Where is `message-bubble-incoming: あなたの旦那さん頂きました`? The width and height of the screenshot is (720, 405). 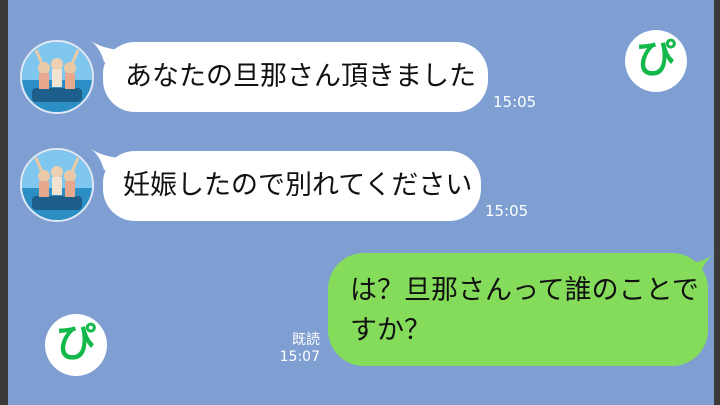
message-bubble-incoming: あなたの旦那さん頂きました is located at coordinates (295, 77).